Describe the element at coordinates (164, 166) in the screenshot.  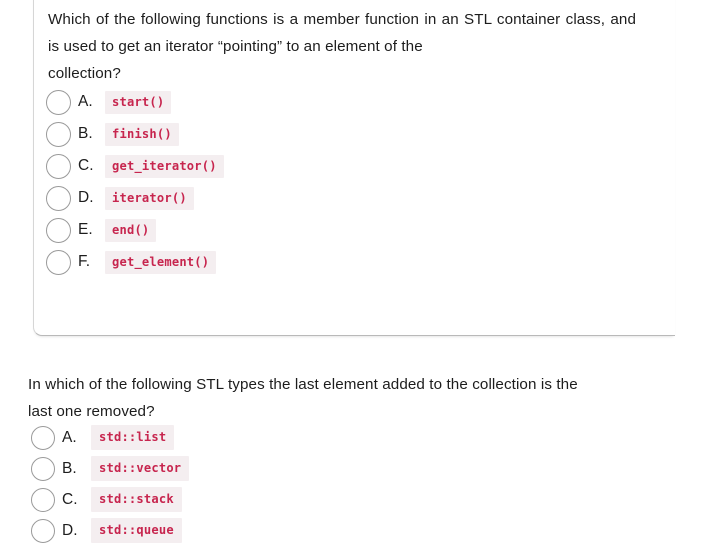
I see `option-code-label: get_iterator()` at that location.